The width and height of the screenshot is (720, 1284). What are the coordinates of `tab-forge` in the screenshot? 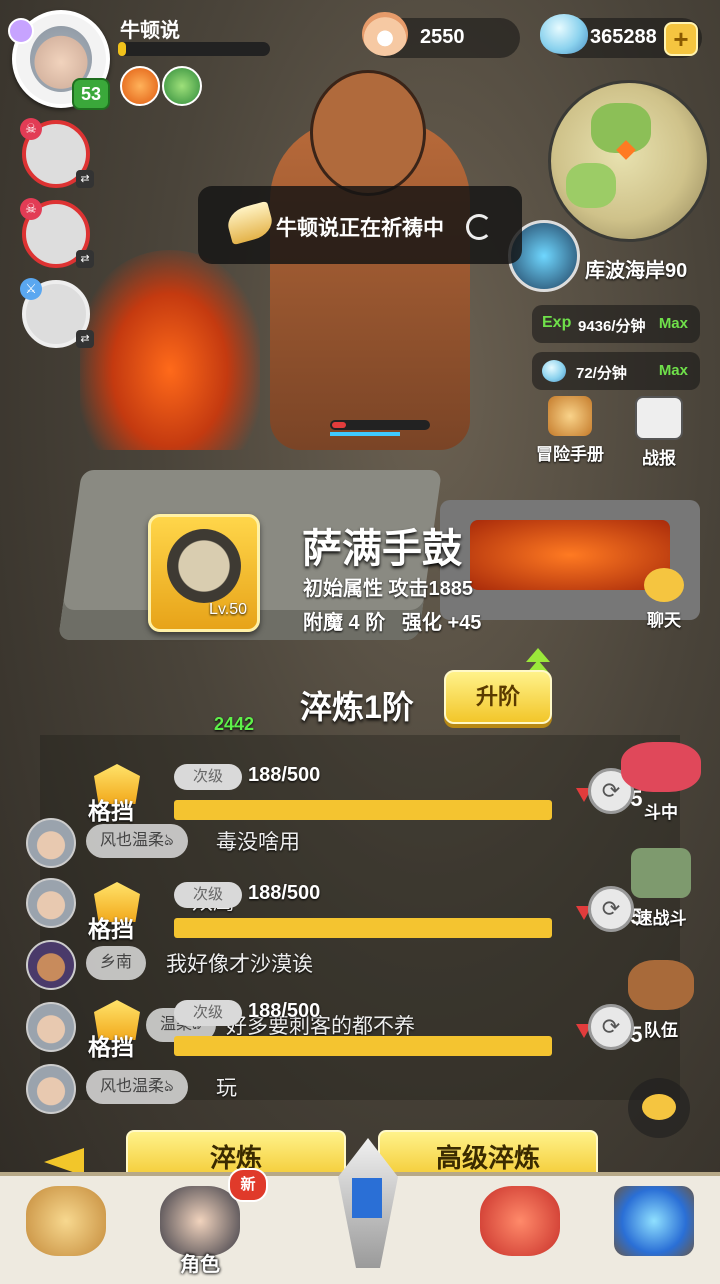 It's located at (368, 1203).